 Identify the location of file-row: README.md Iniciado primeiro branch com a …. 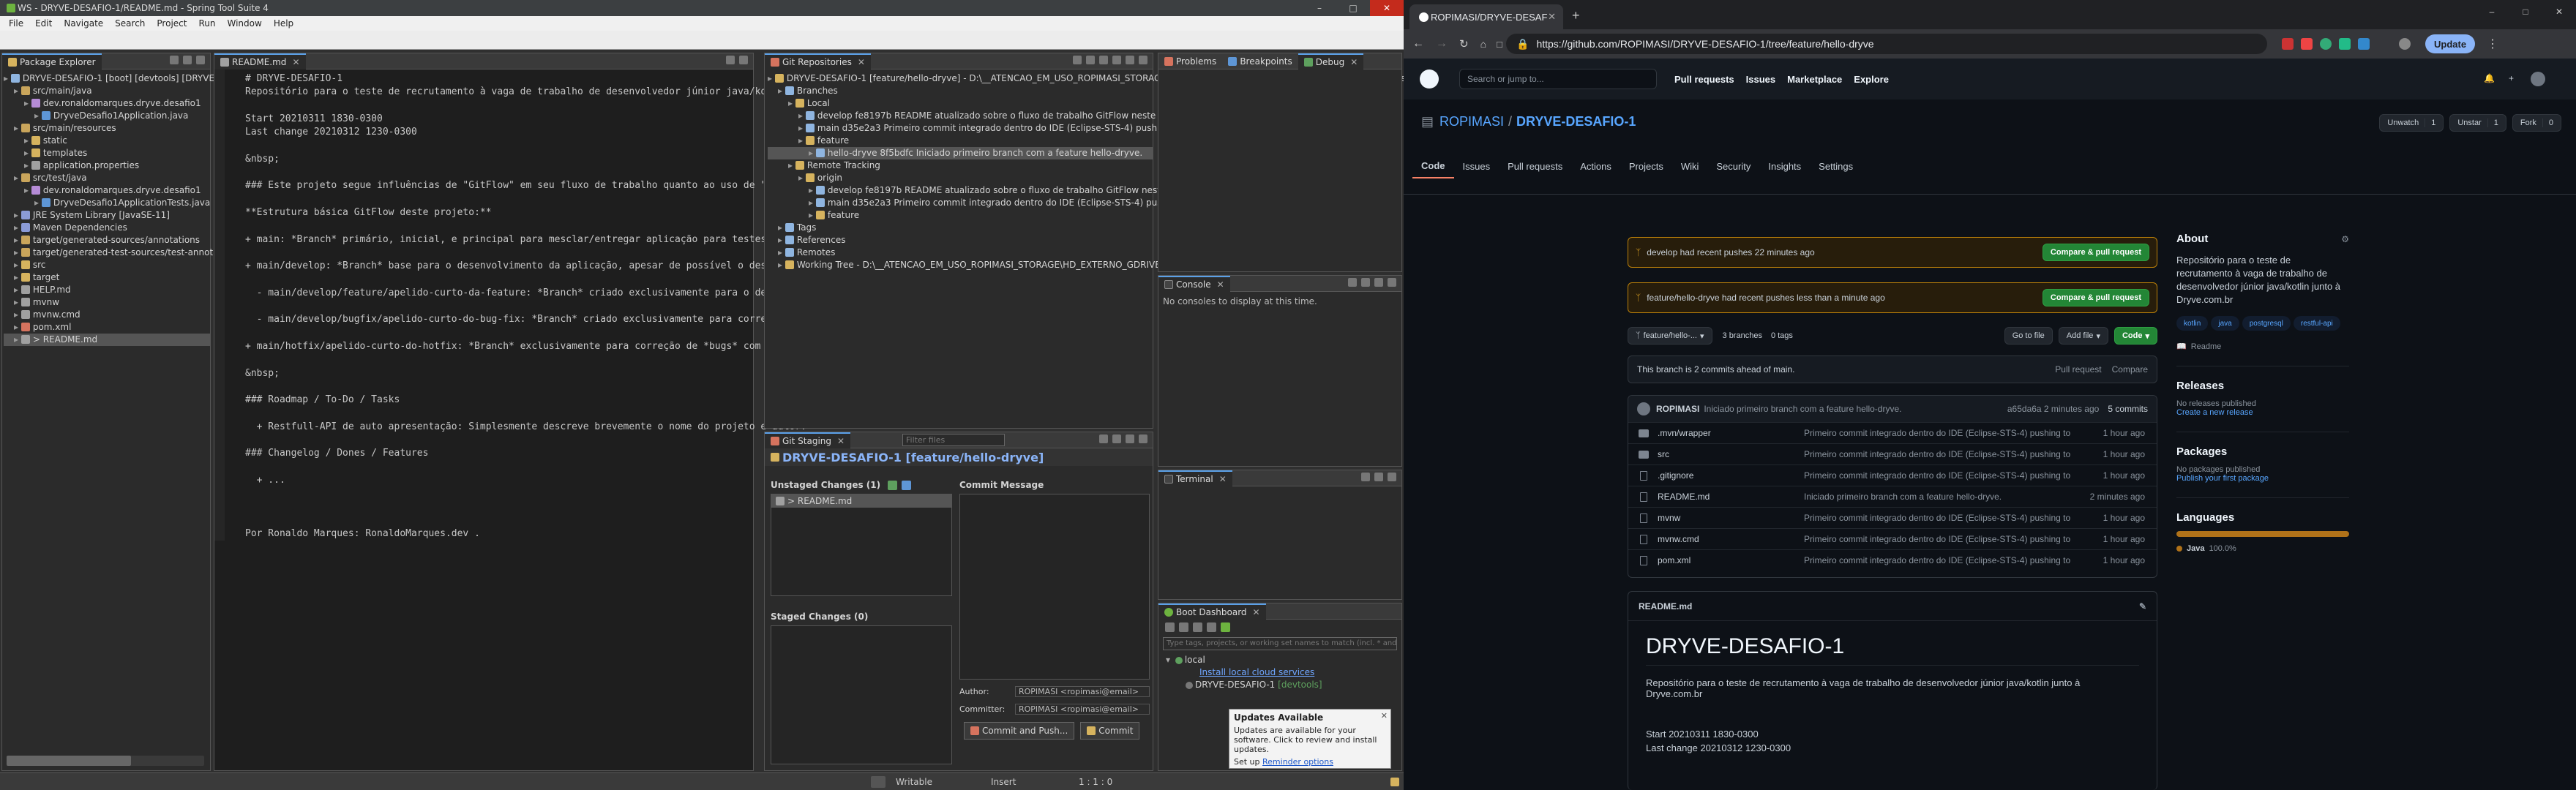
(1892, 496).